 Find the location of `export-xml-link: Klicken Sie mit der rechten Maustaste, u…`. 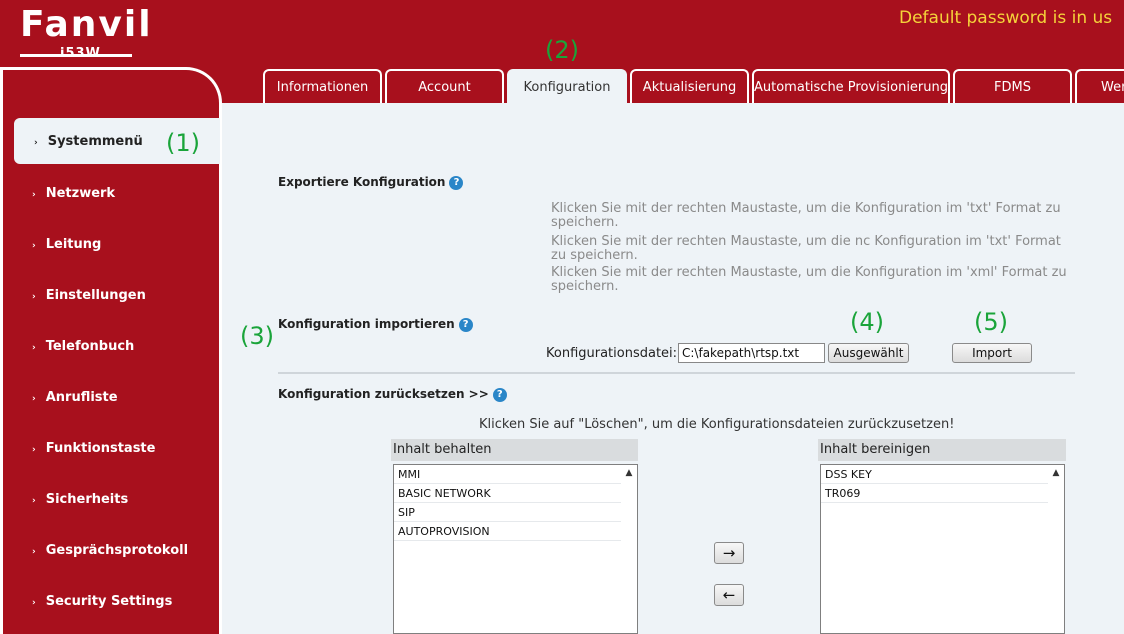

export-xml-link: Klicken Sie mit der rechten Maustaste, u… is located at coordinates (811, 280).